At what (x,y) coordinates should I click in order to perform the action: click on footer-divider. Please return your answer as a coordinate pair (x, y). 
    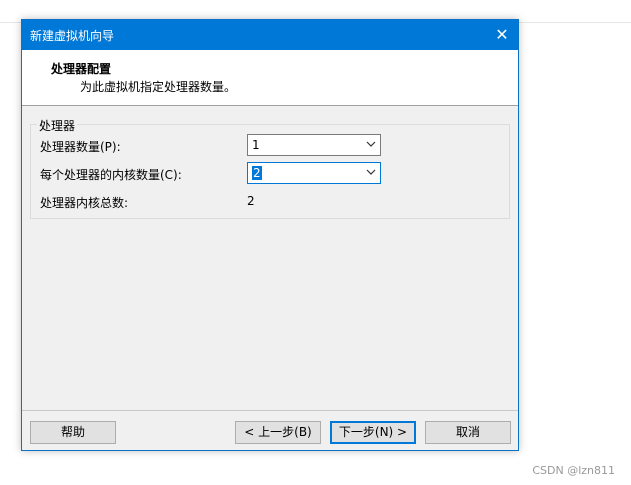
    Looking at the image, I should click on (270, 410).